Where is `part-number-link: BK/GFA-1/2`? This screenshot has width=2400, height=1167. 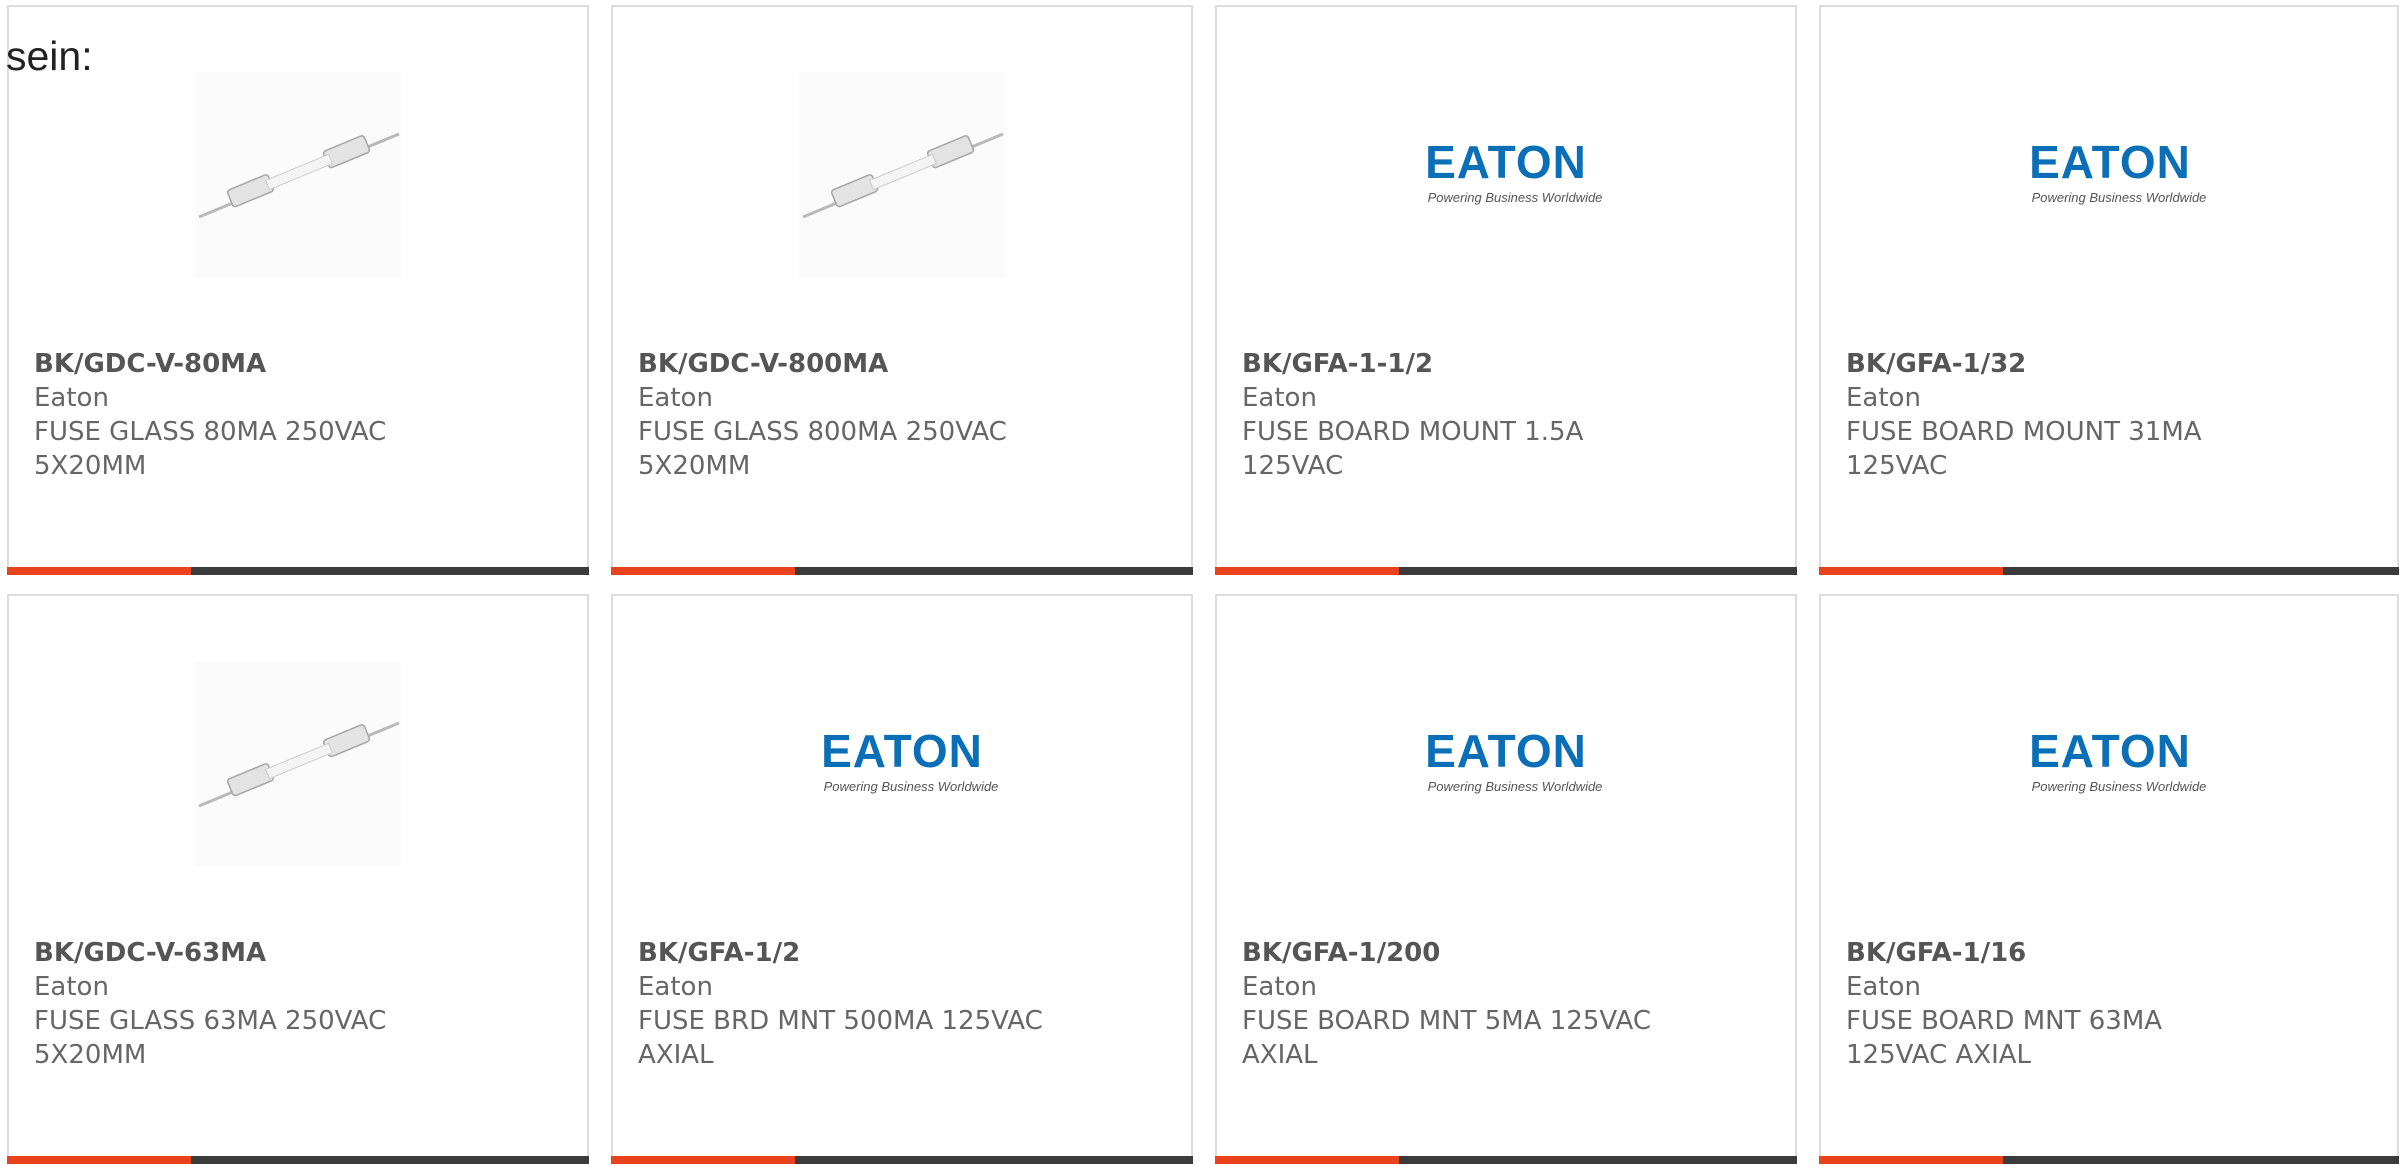
part-number-link: BK/GFA-1/2 is located at coordinates (898, 953).